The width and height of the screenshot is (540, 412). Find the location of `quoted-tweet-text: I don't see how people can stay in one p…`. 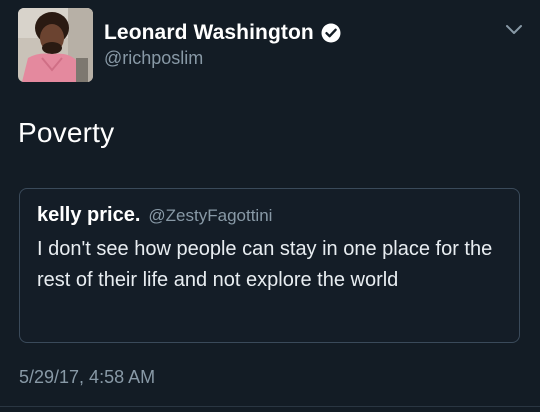

quoted-tweet-text: I don't see how people can stay in one p… is located at coordinates (265, 264).